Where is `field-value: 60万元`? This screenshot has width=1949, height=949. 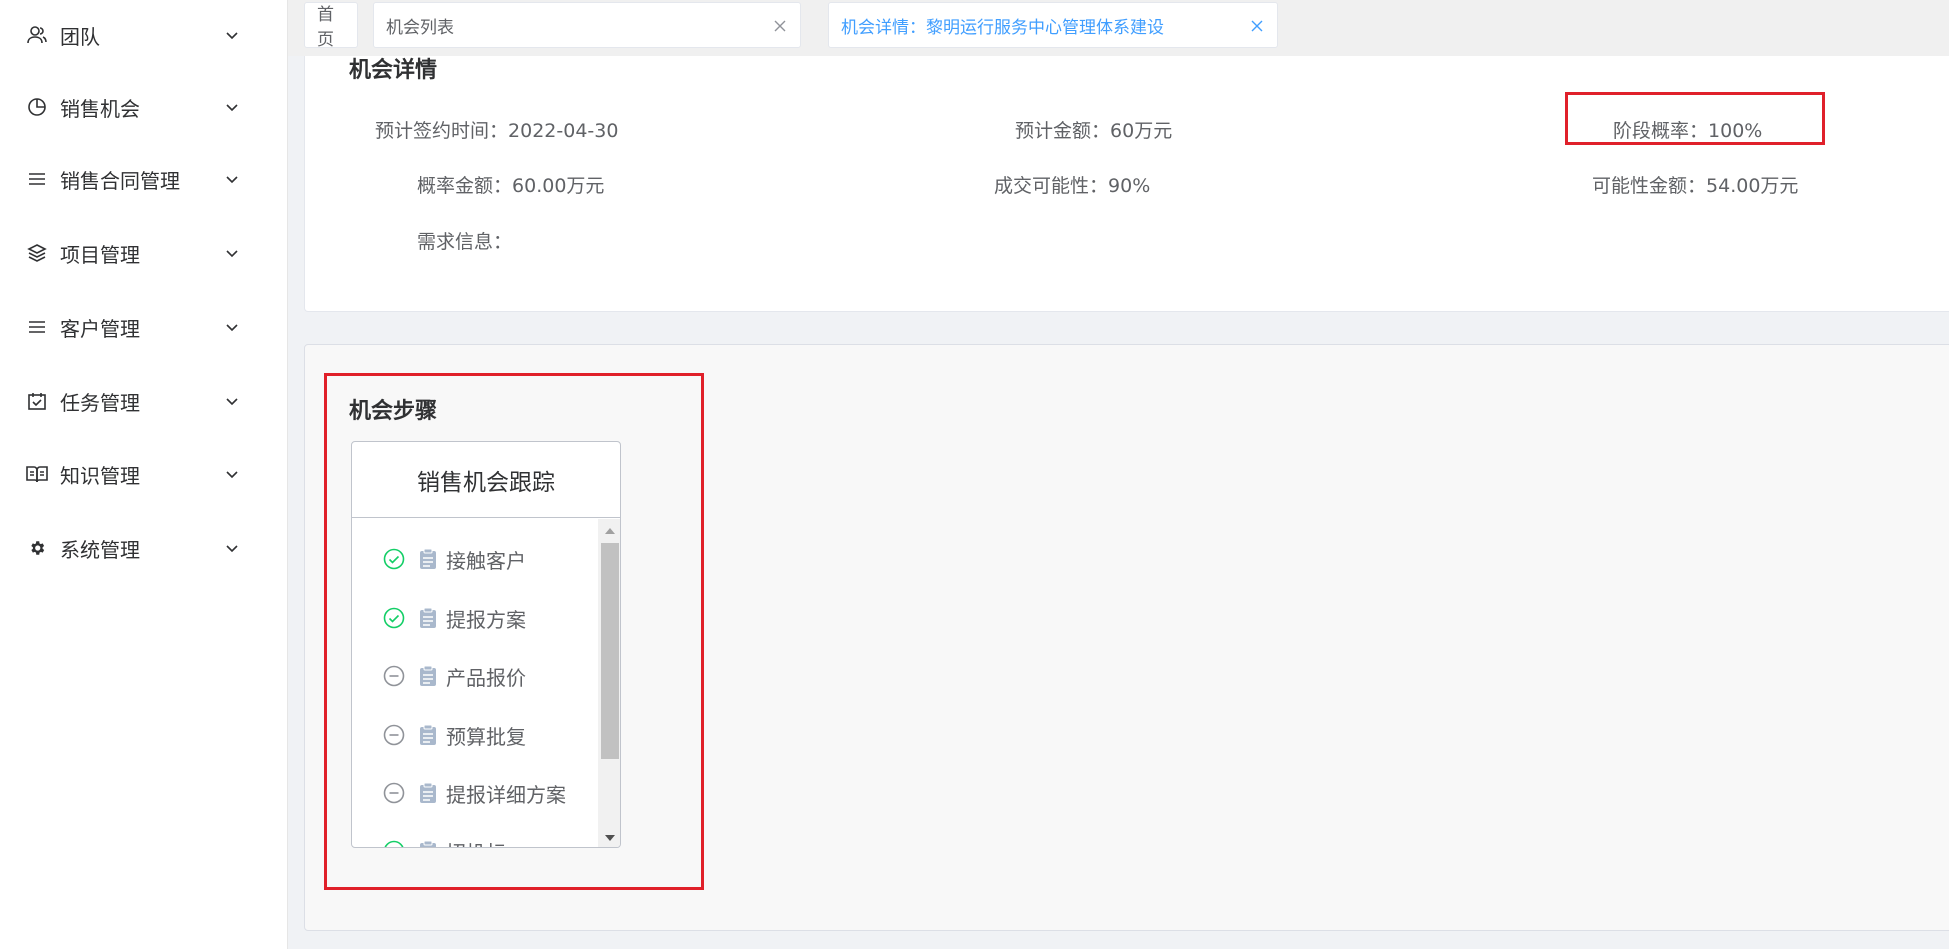
field-value: 60万元 is located at coordinates (1141, 131).